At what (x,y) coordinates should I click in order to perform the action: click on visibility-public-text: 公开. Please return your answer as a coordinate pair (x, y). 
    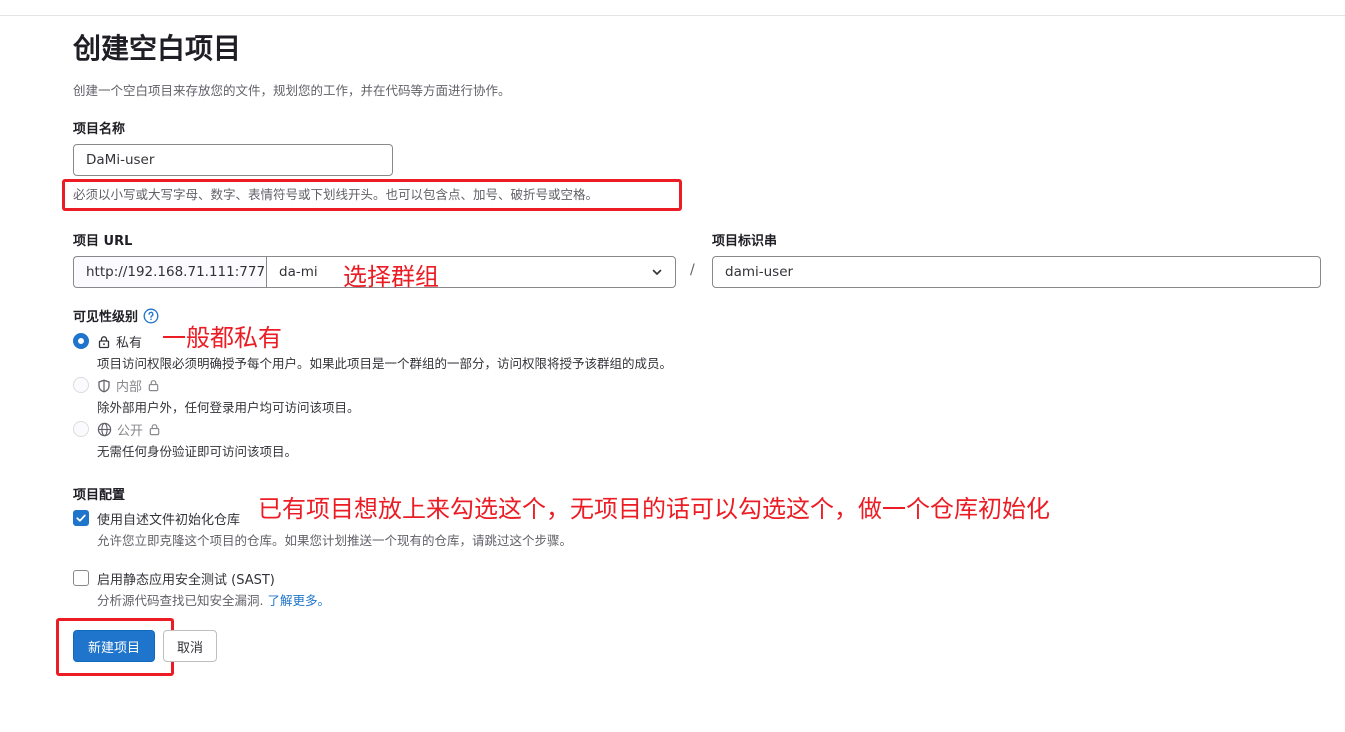
    Looking at the image, I should click on (130, 431).